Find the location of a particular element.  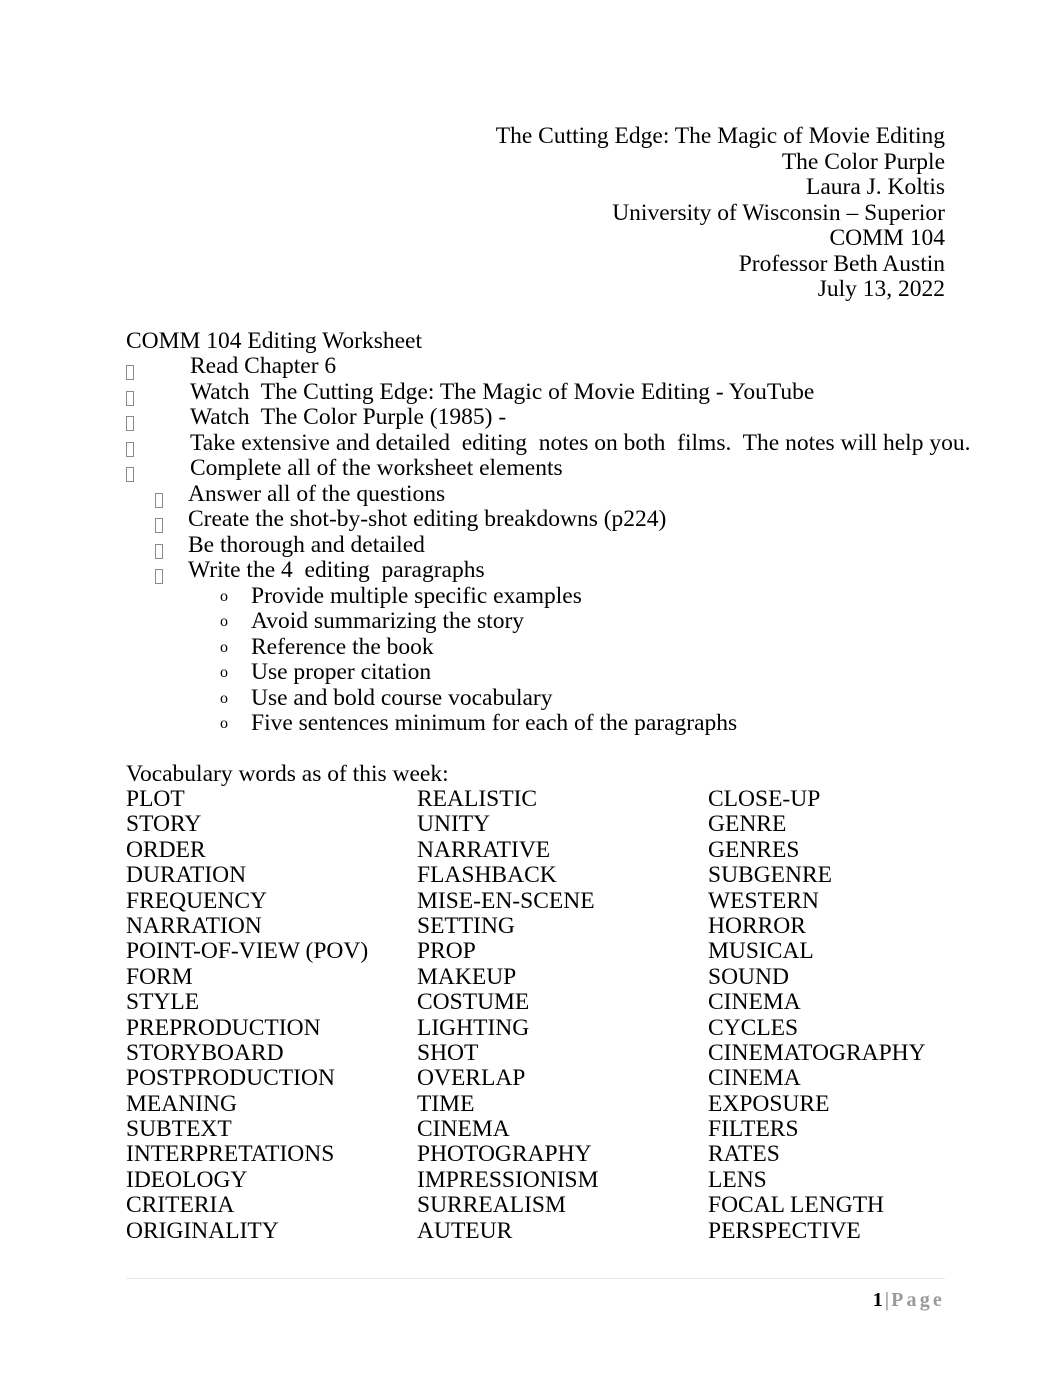

vocab-term: REALISTIC is located at coordinates (477, 799).